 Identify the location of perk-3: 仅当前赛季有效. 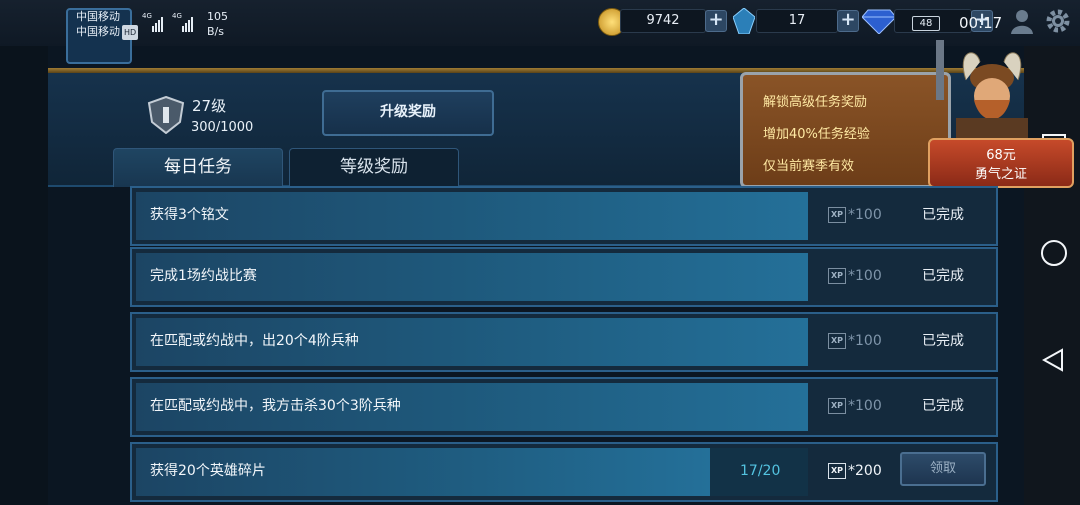
(809, 166).